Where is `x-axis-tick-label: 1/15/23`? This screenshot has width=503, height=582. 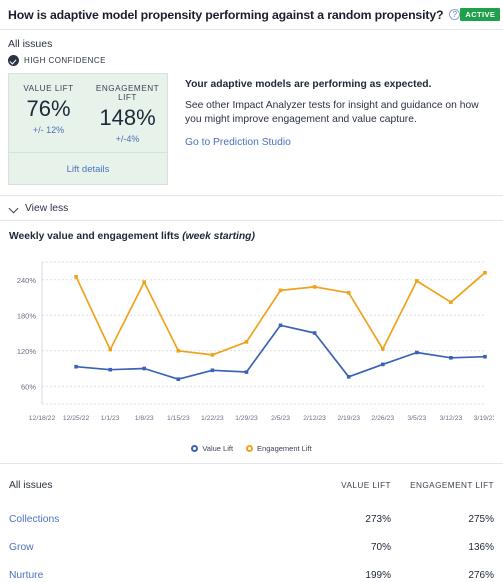 x-axis-tick-label: 1/15/23 is located at coordinates (178, 418).